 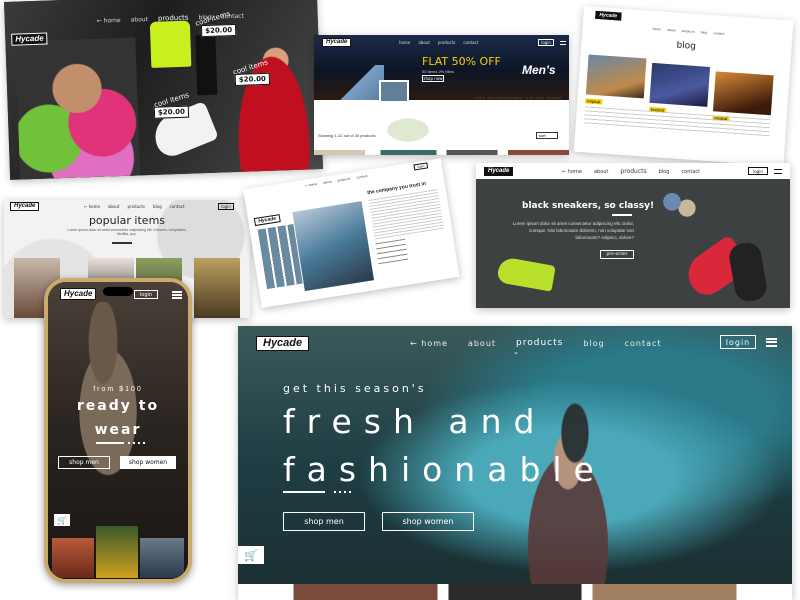 I want to click on product-thumbs, so click(x=441, y=152).